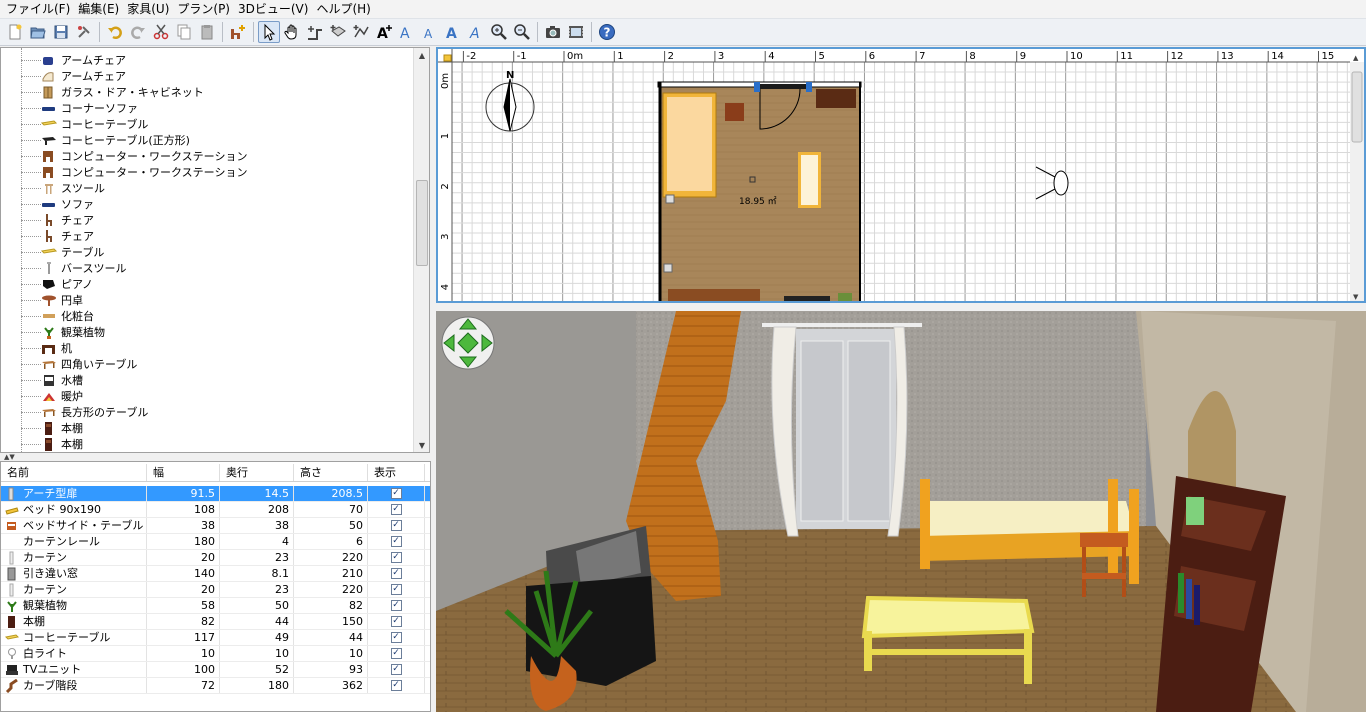 The image size is (1366, 712). I want to click on catalog-item: 四角いテーブル, so click(216, 364).